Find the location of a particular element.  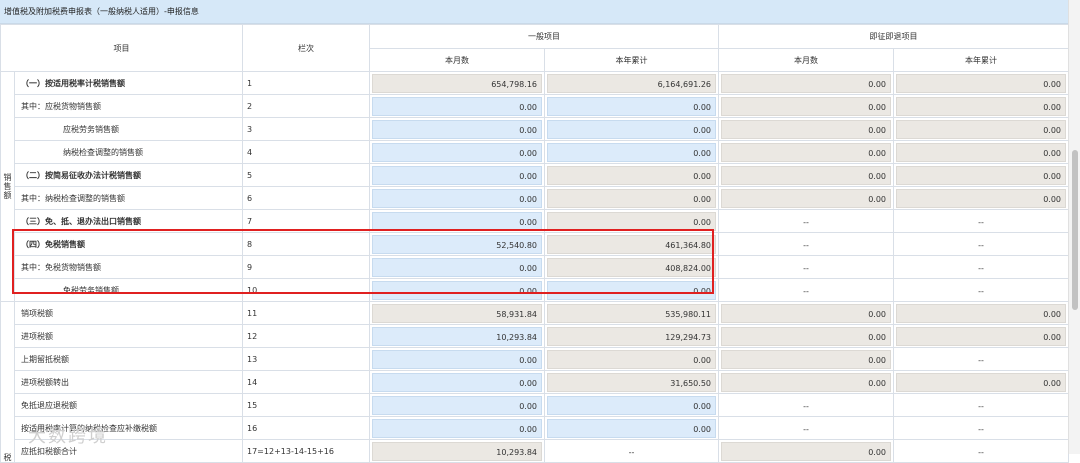

amount-display: 461,364.80 is located at coordinates (631, 244).